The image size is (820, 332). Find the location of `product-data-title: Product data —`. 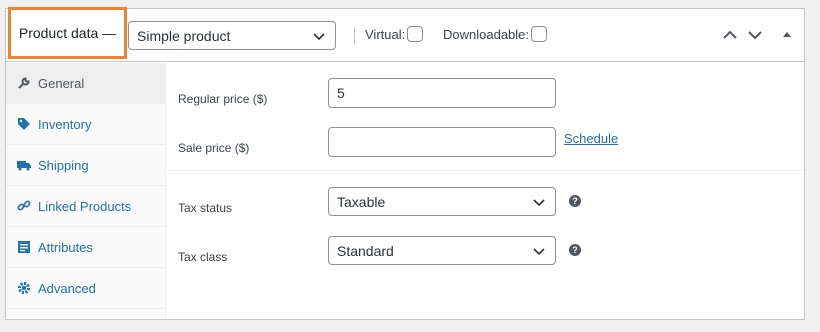

product-data-title: Product data — is located at coordinates (67, 33).